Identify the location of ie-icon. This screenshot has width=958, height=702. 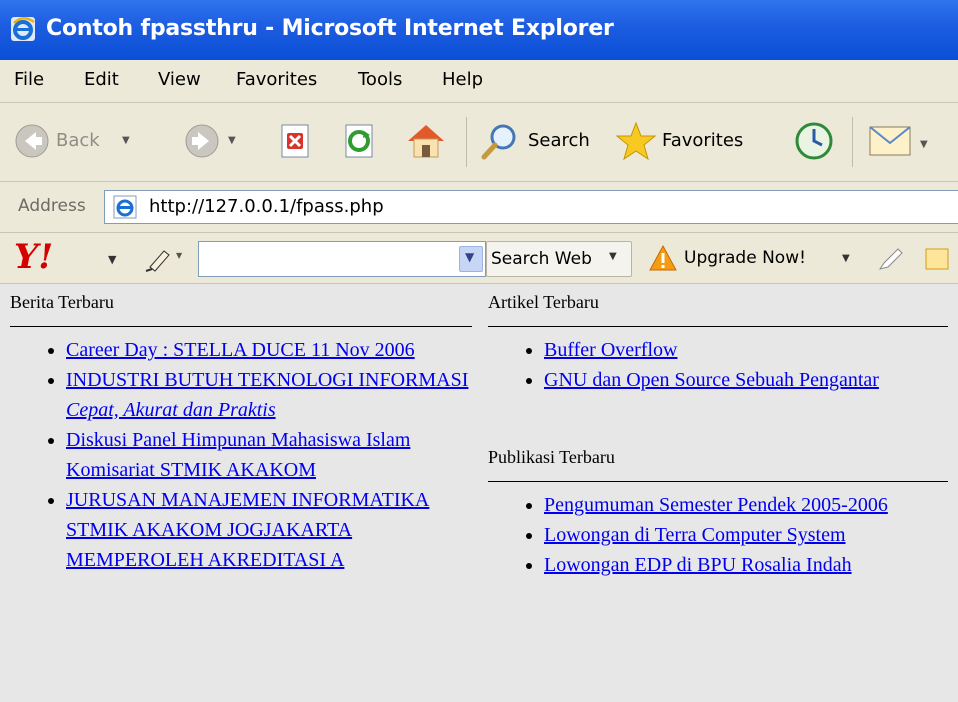
(23, 29).